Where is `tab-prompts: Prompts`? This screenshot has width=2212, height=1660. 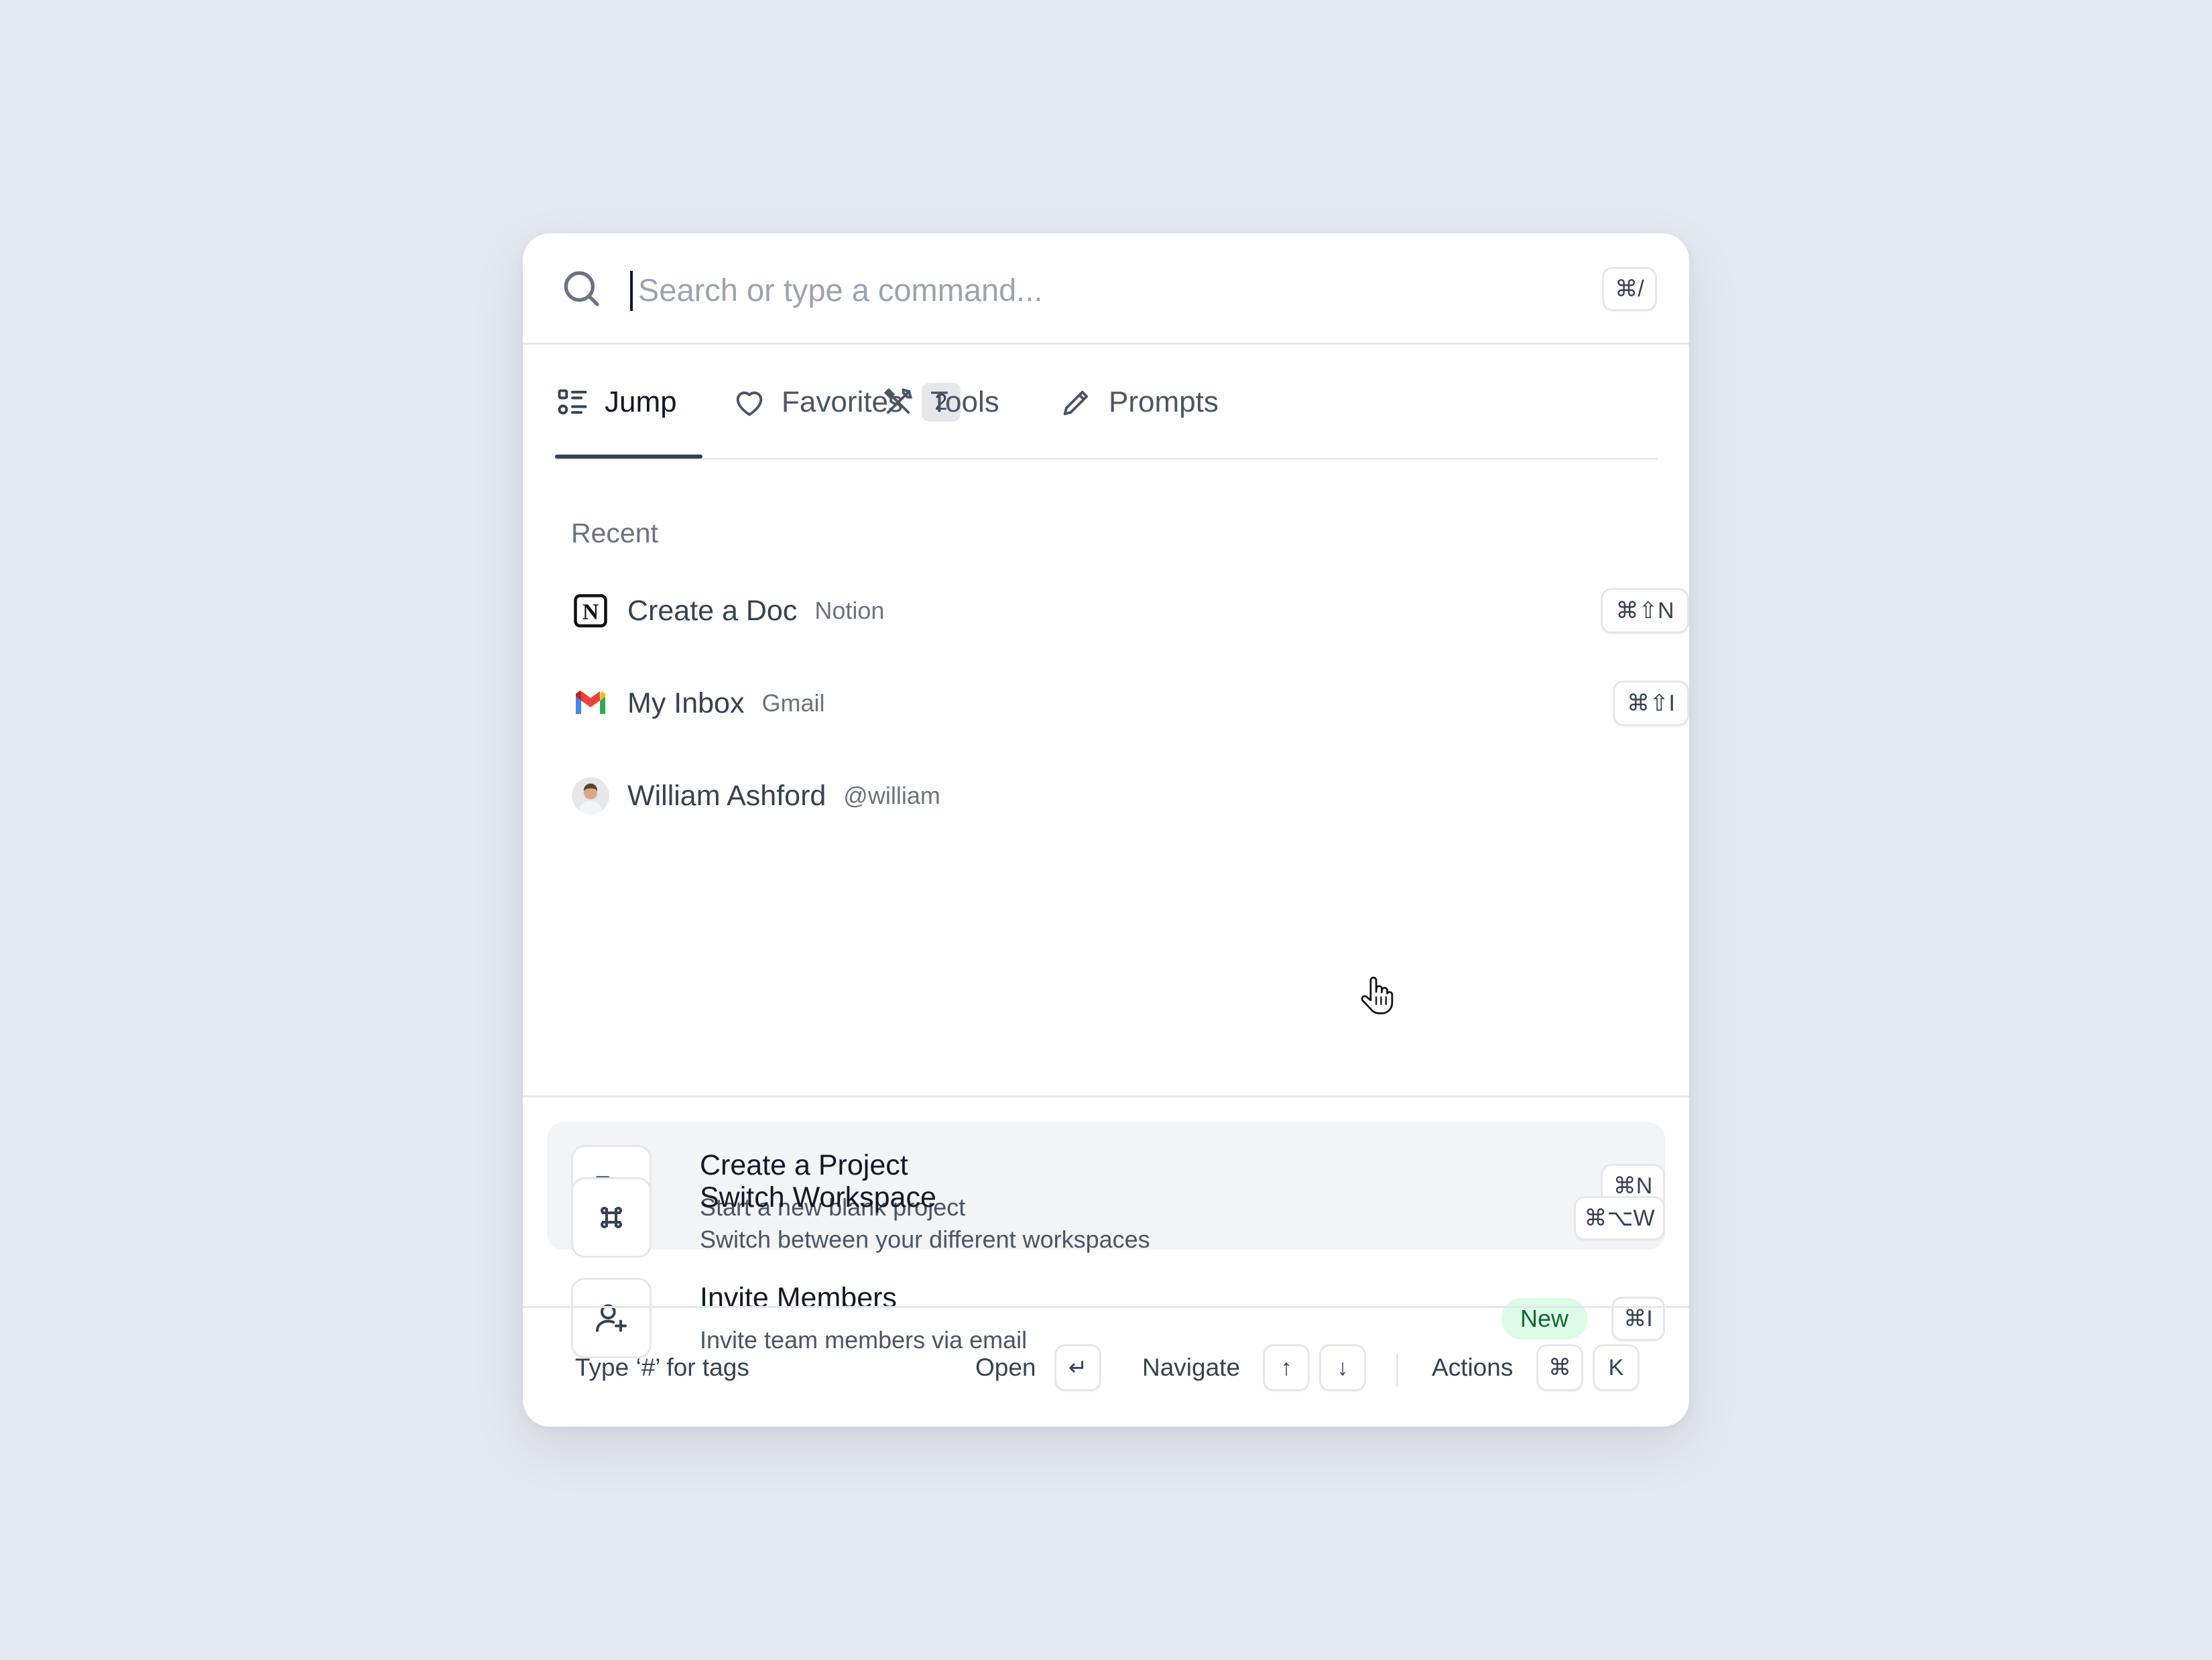
tab-prompts: Prompts is located at coordinates (1139, 402).